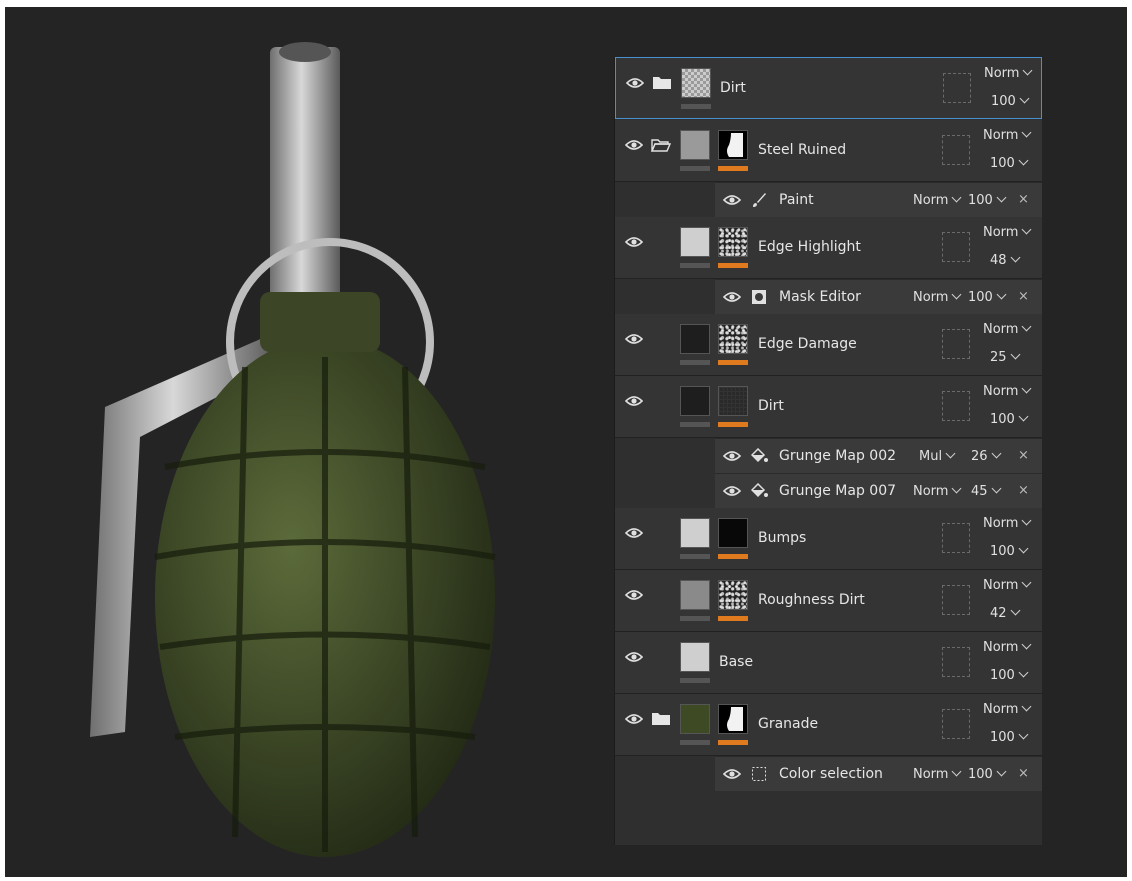  Describe the element at coordinates (828, 725) in the screenshot. I see `layer-row-8: Granade Norm 100` at that location.